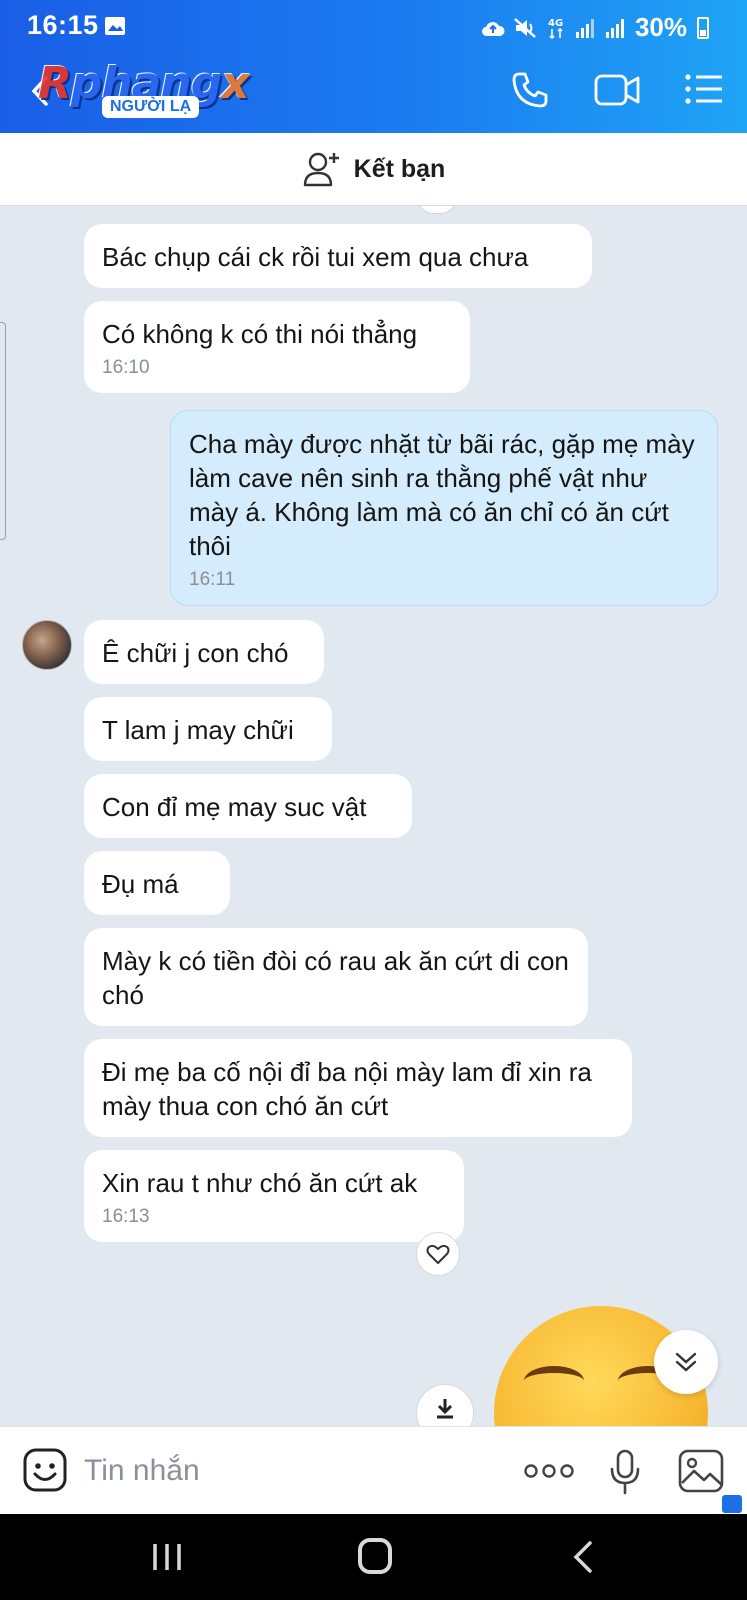 Image resolution: width=747 pixels, height=1600 pixels. Describe the element at coordinates (617, 90) in the screenshot. I see `video-icon` at that location.